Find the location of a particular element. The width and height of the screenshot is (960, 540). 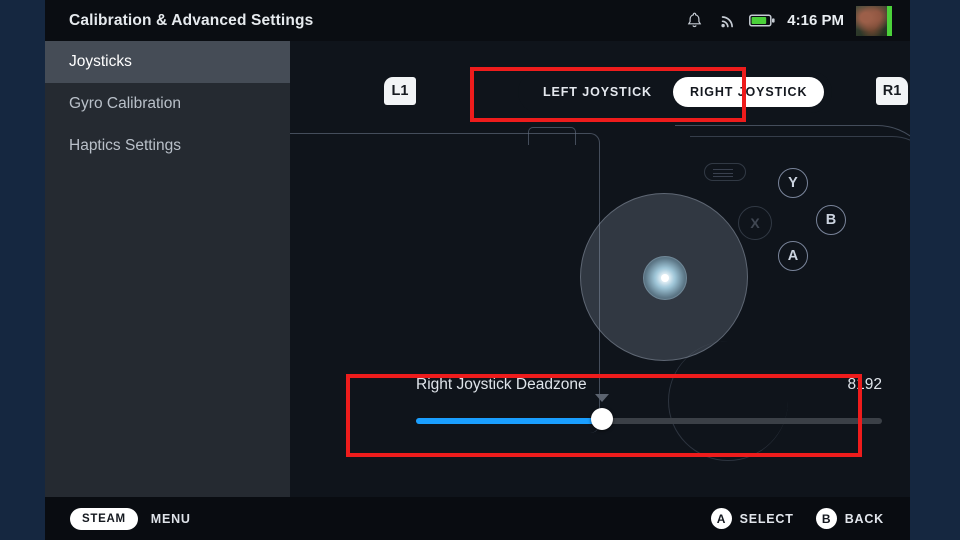

hint-back: B BACK is located at coordinates (849, 518).